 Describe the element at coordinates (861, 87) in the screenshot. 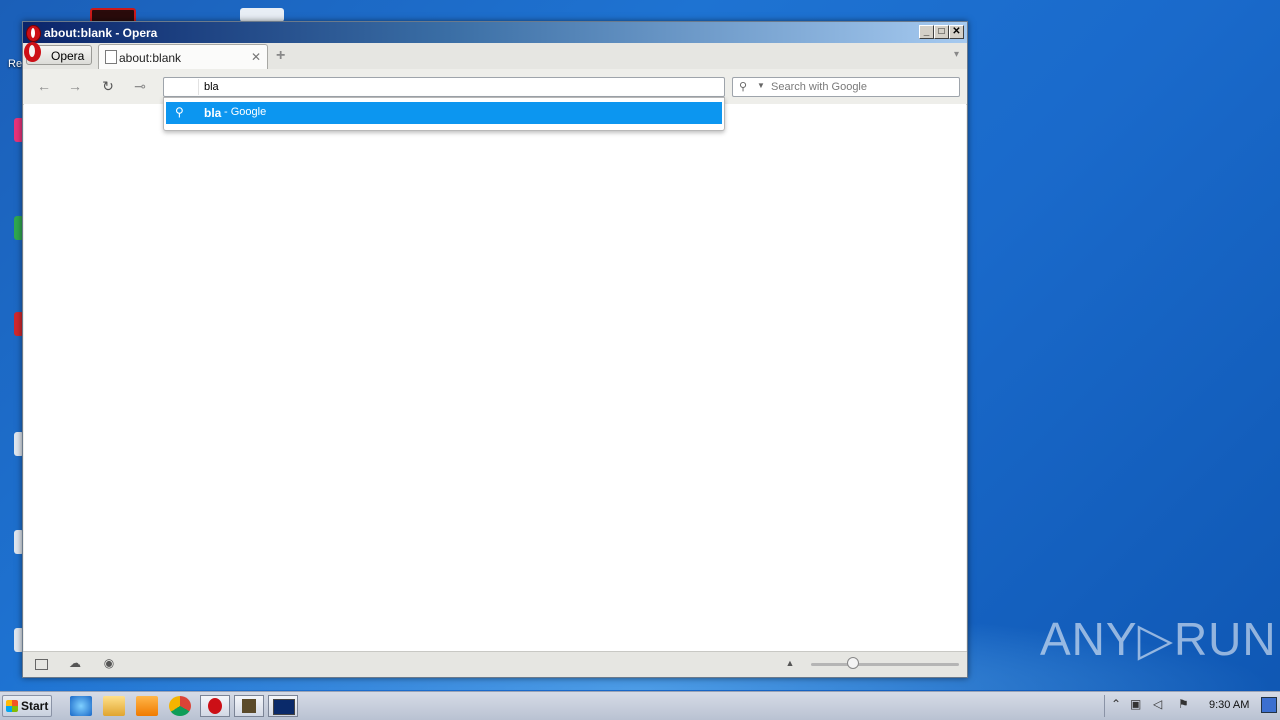

I see `search-input` at that location.